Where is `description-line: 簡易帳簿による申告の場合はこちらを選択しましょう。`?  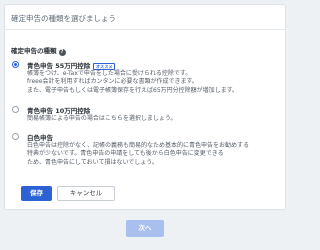 description-line: 簡易帳簿による申告の場合はこちらを選択しましょう。 is located at coordinates (102, 118).